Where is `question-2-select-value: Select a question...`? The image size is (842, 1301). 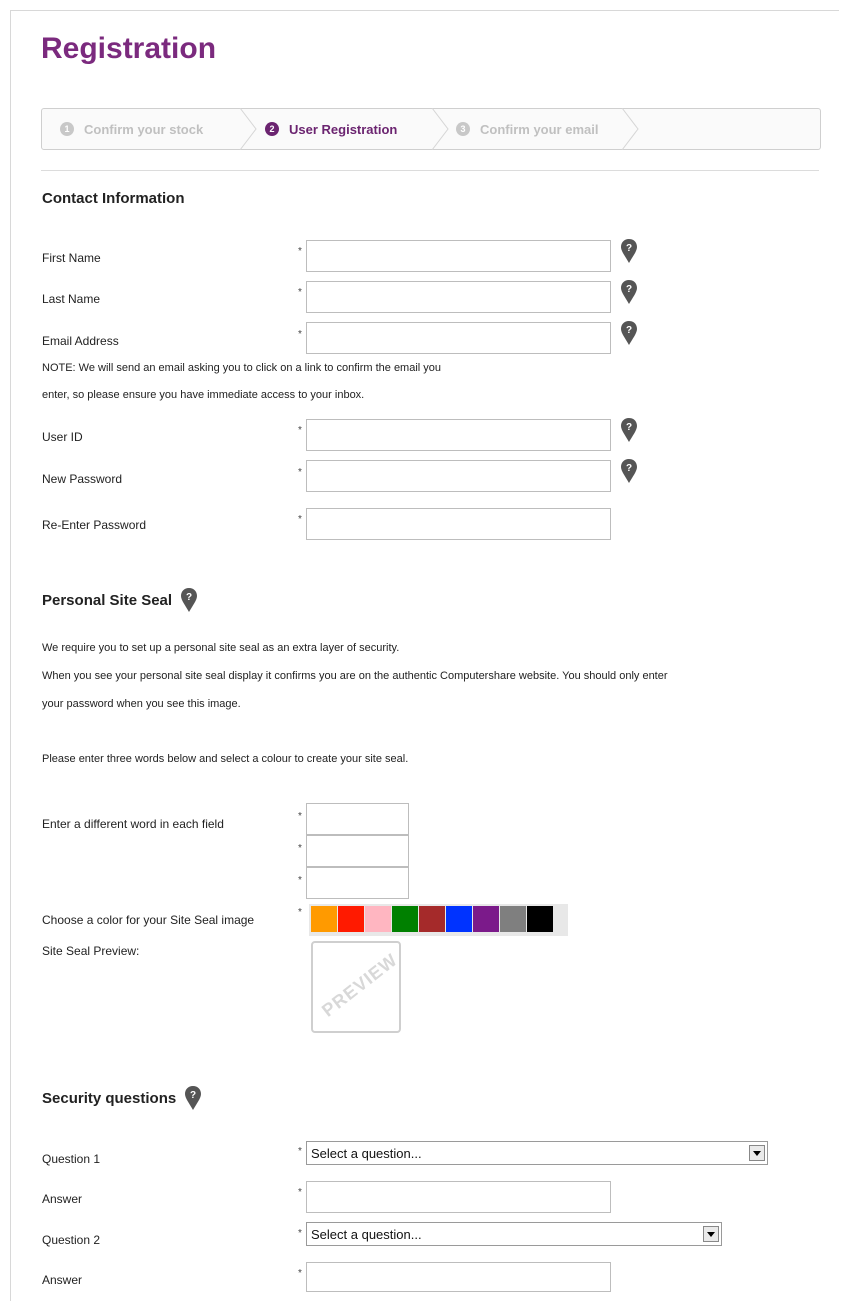 question-2-select-value: Select a question... is located at coordinates (366, 1234).